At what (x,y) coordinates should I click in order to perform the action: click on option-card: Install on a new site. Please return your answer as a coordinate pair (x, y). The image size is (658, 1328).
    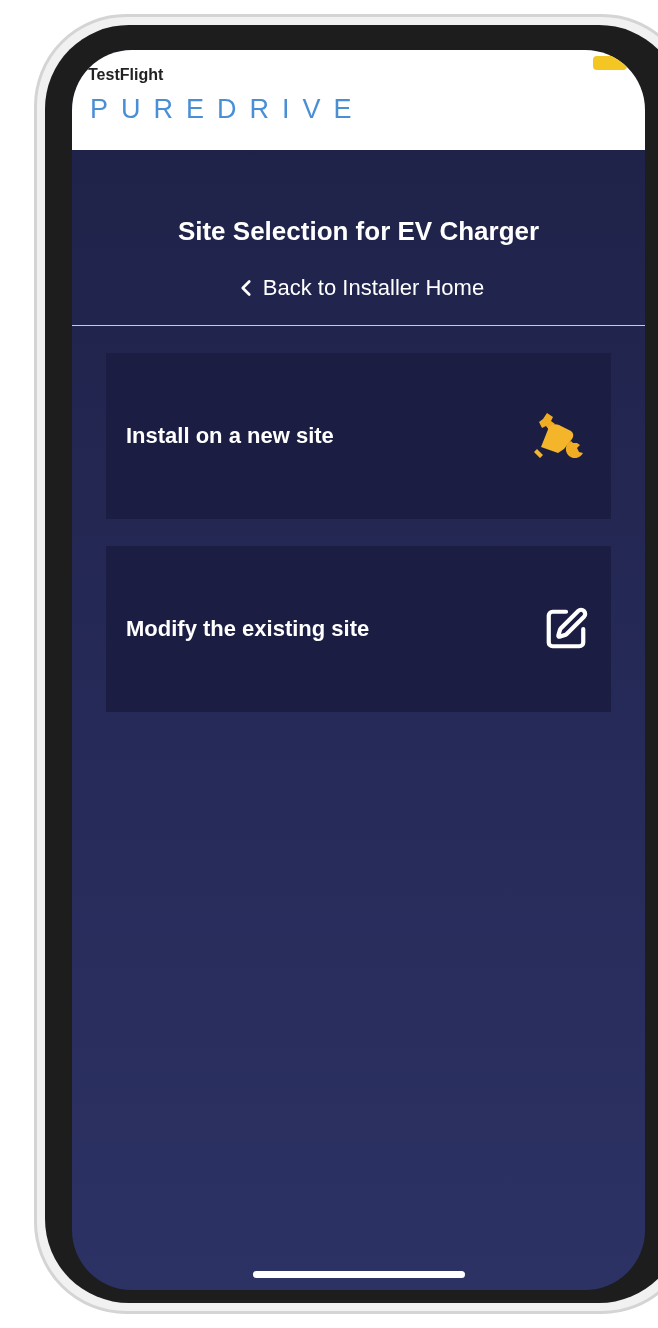
    Looking at the image, I should click on (358, 436).